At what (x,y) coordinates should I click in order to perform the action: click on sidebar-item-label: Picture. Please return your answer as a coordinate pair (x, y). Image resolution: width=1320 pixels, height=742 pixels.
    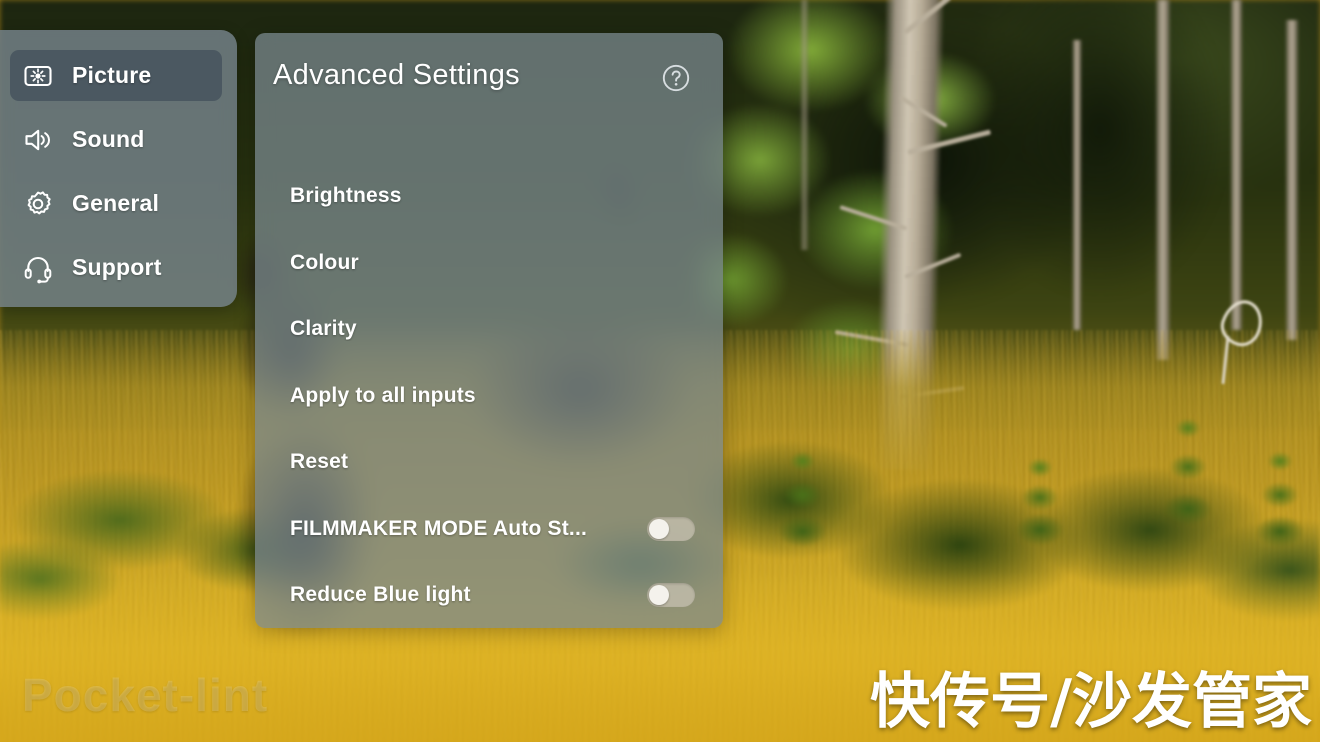
    Looking at the image, I should click on (112, 75).